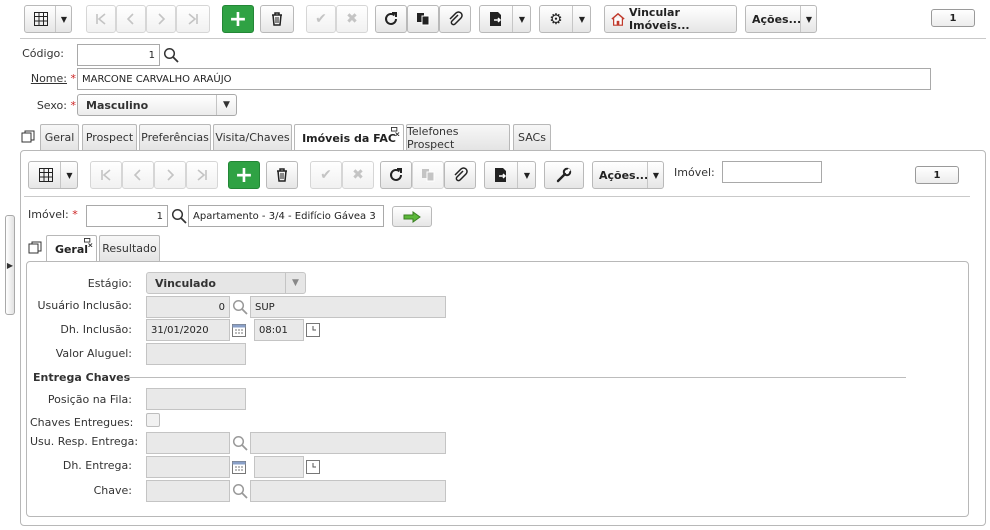  I want to click on tab-geral: Geral, so click(59, 137).